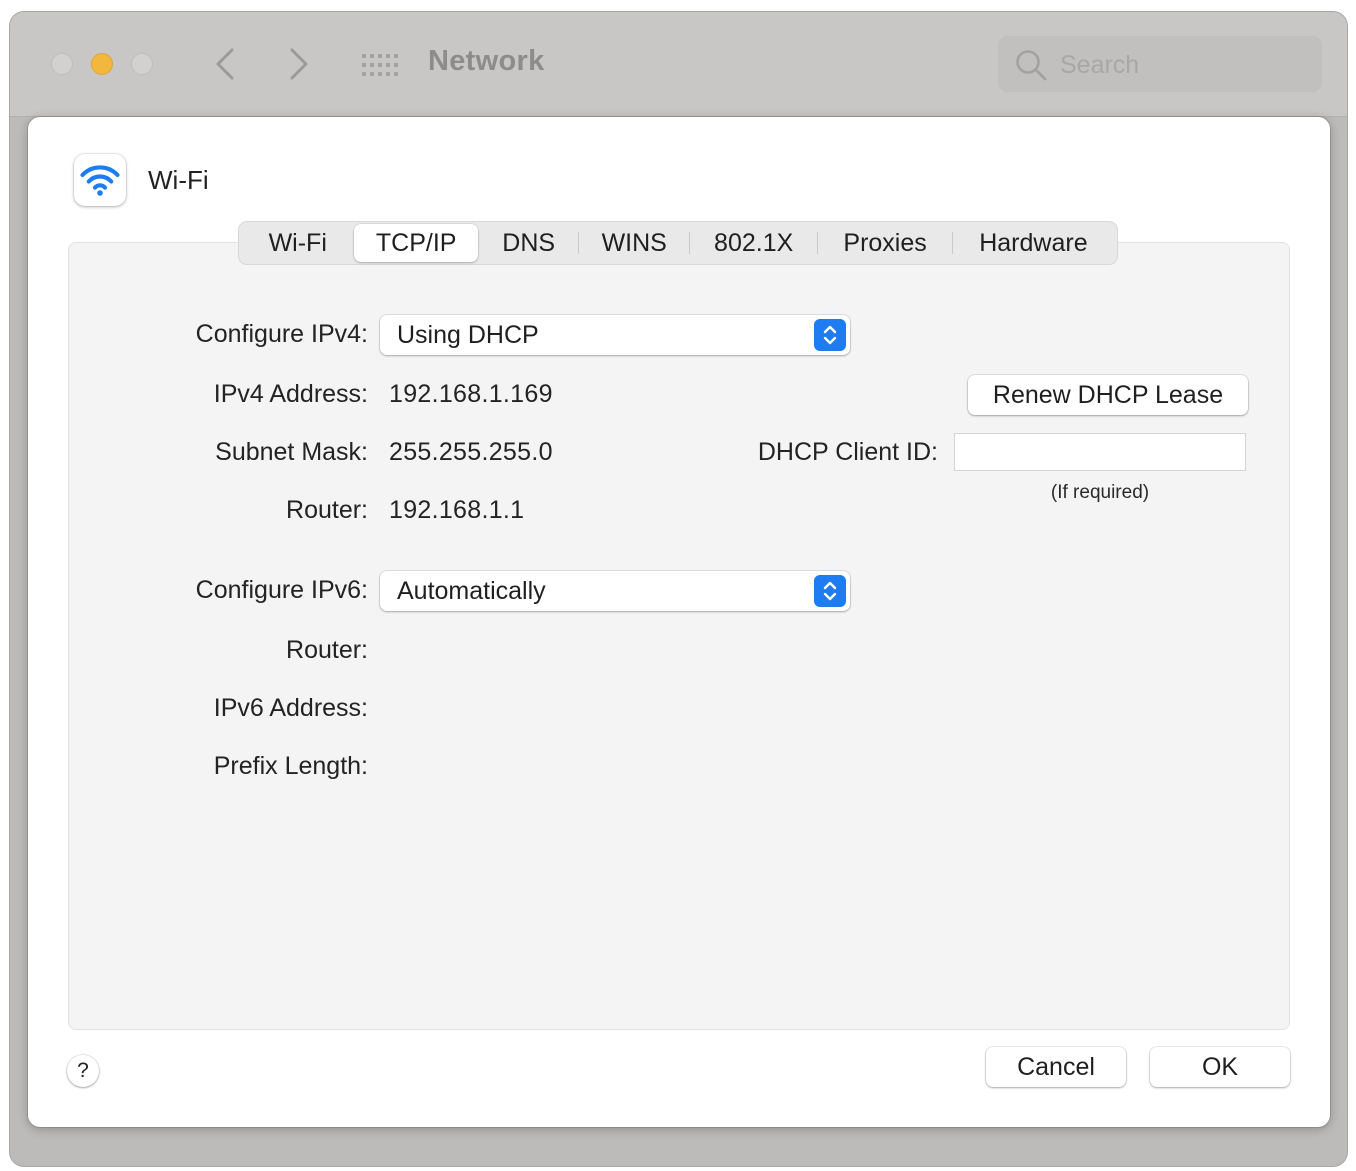  I want to click on tab-wins: WINS, so click(634, 243).